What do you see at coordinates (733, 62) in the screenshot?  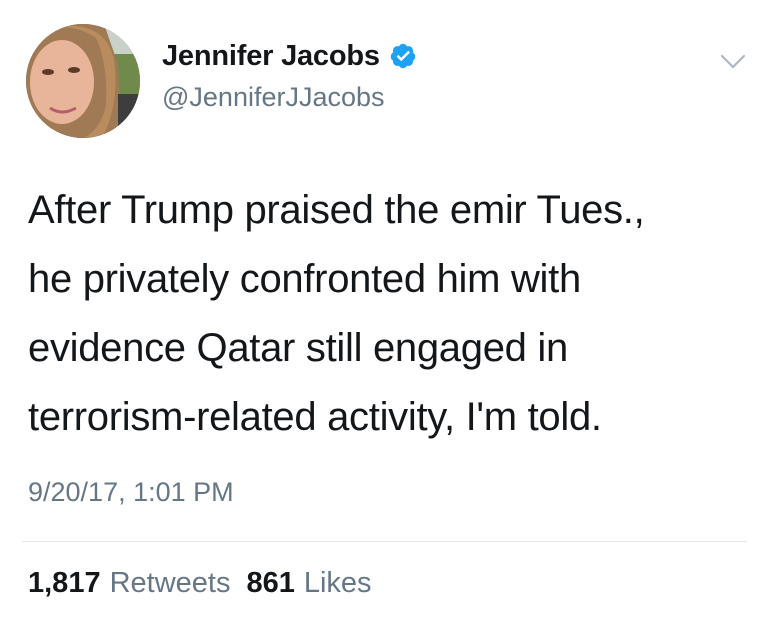 I see `chevron-down-icon` at bounding box center [733, 62].